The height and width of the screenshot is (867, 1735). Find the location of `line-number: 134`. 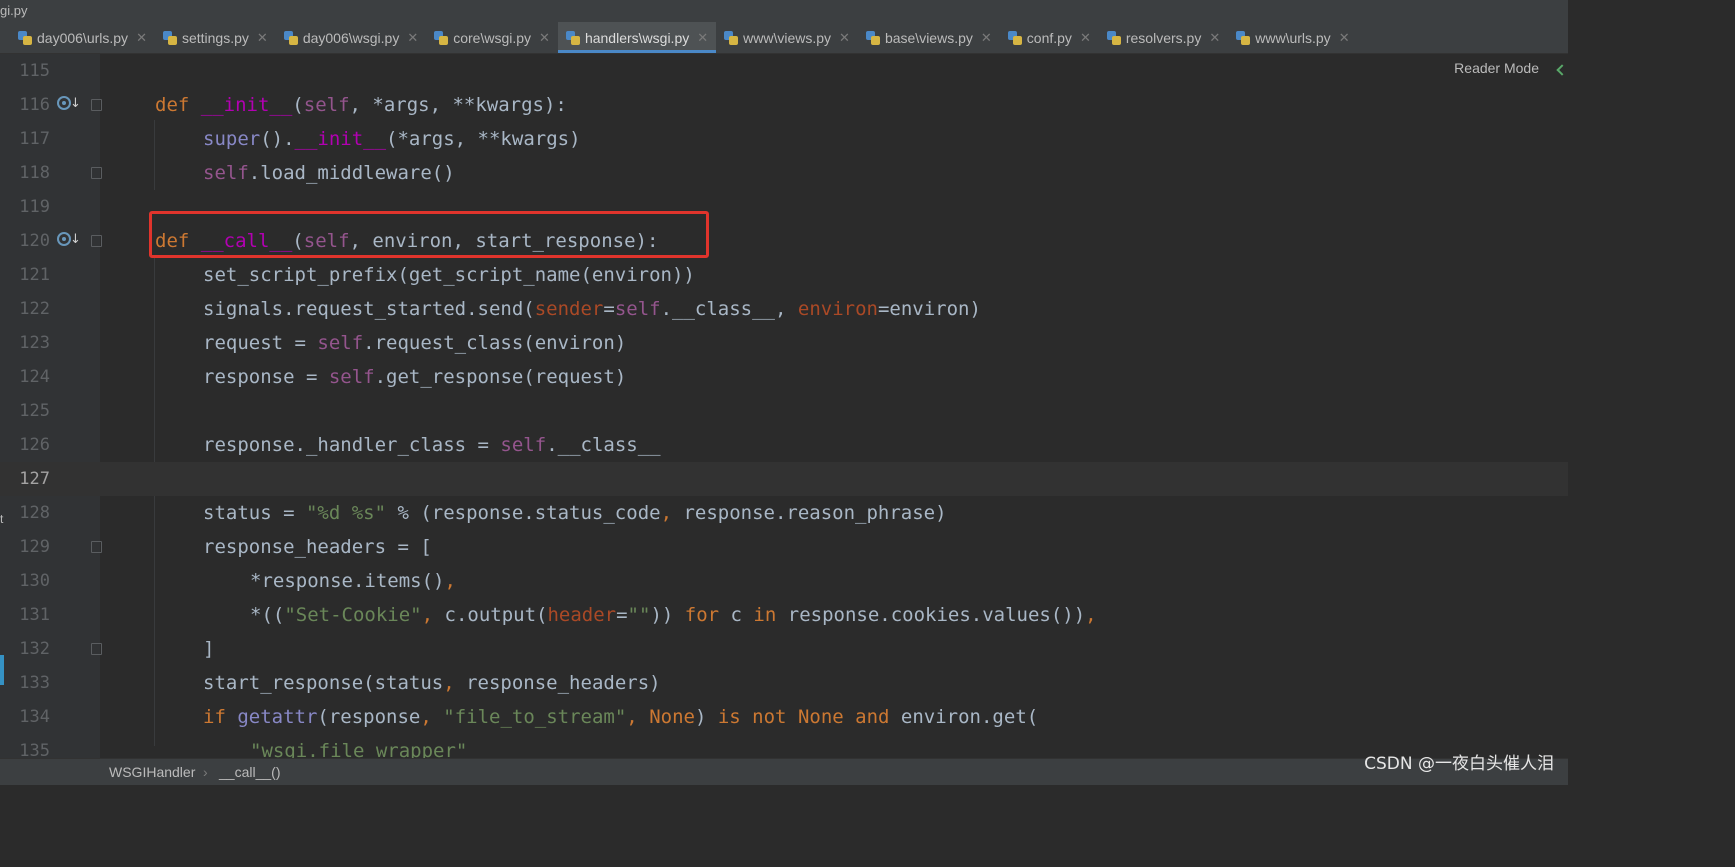

line-number: 134 is located at coordinates (34, 717).